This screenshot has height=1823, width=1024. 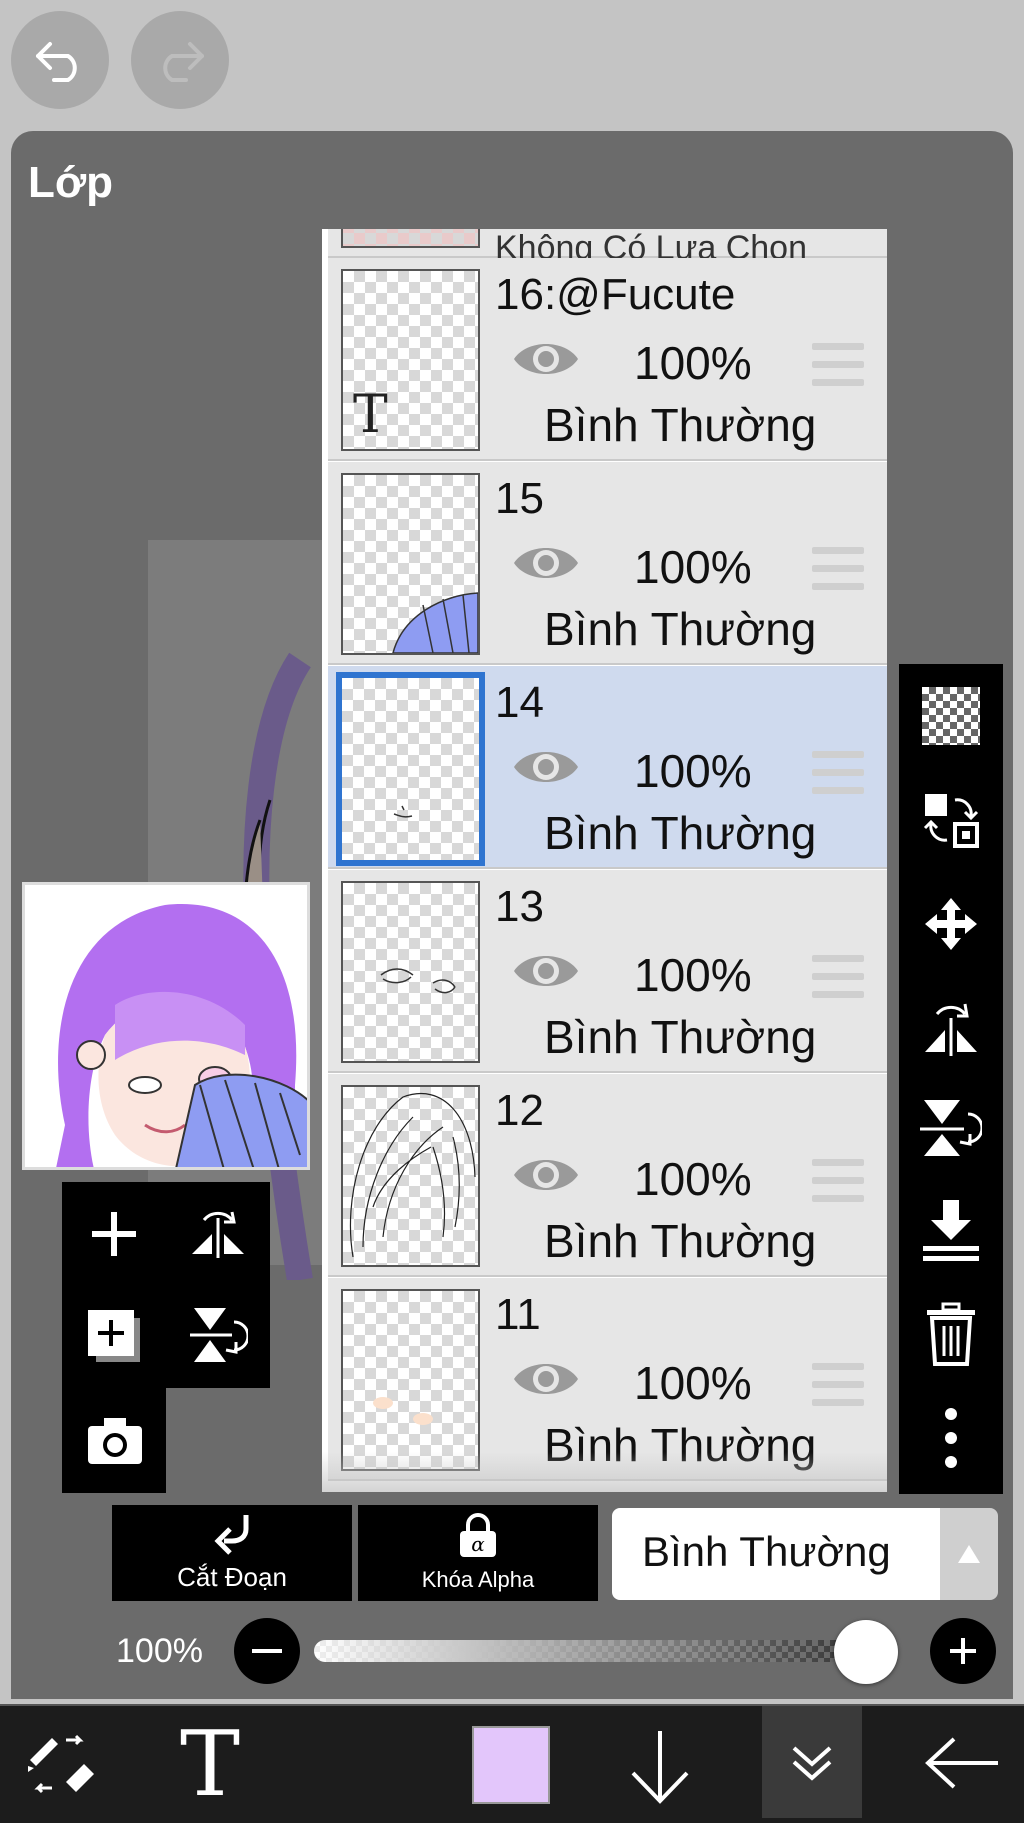 What do you see at coordinates (435, 622) in the screenshot?
I see `fan-sketch-thumbnail` at bounding box center [435, 622].